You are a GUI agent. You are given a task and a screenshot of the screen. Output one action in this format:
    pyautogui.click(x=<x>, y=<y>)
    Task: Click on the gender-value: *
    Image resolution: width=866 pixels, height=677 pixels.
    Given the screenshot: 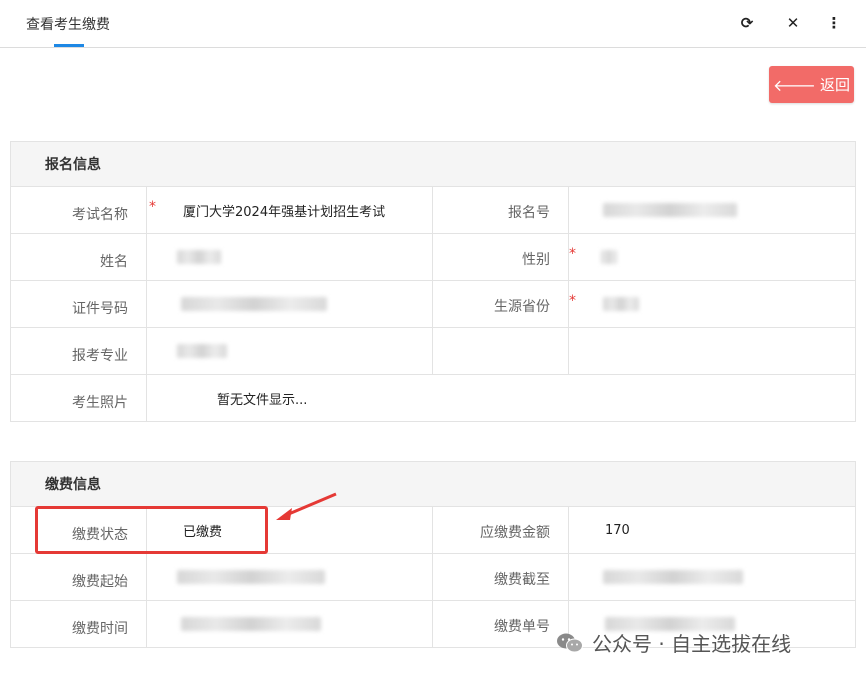 What is the action you would take?
    pyautogui.click(x=712, y=257)
    